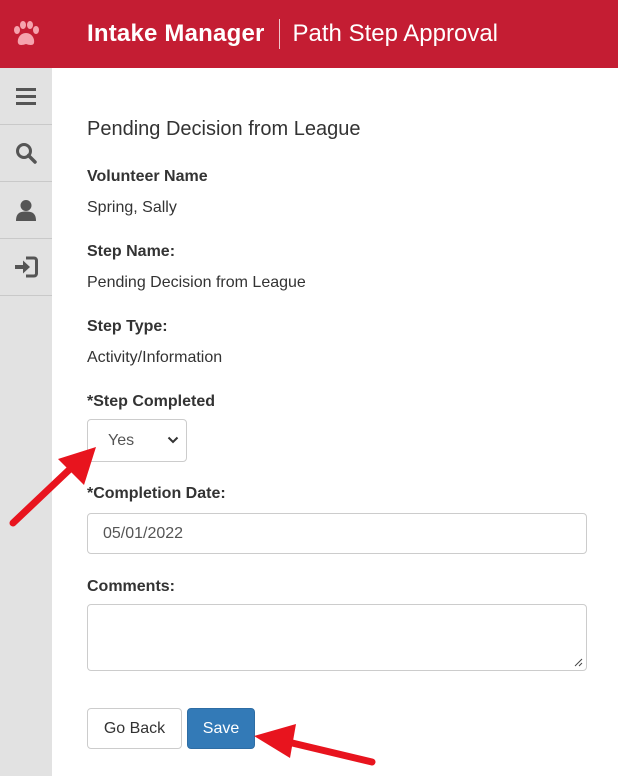 This screenshot has width=618, height=776. Describe the element at coordinates (578, 662) in the screenshot. I see `resize-handle-icon` at that location.